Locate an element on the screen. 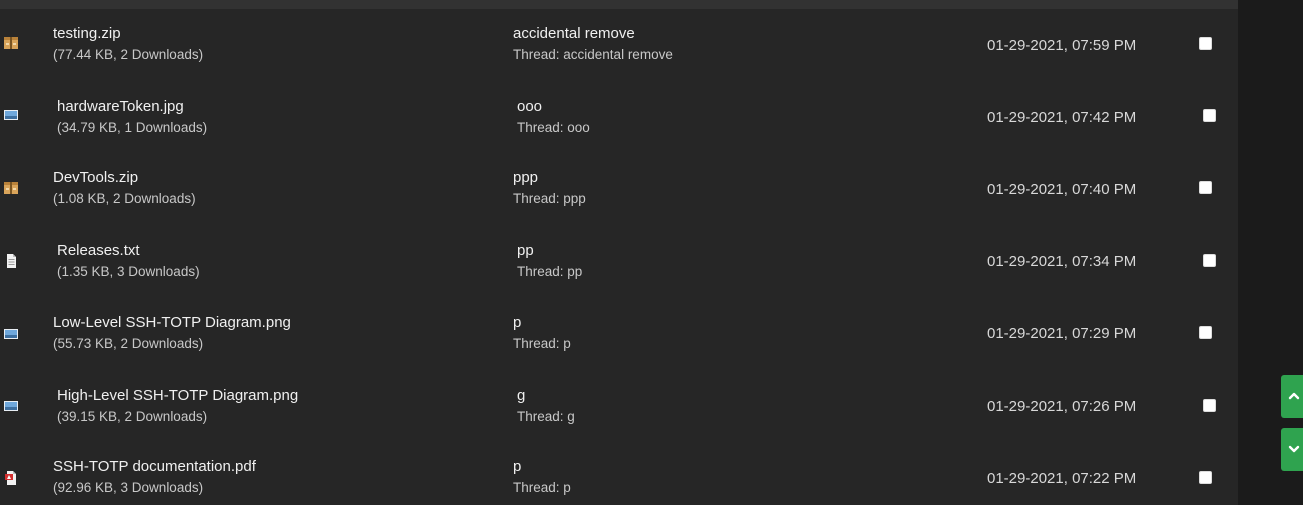 The width and height of the screenshot is (1303, 505). attachment-file-info: (34.79 KB, 1 Downloads) is located at coordinates (132, 127).